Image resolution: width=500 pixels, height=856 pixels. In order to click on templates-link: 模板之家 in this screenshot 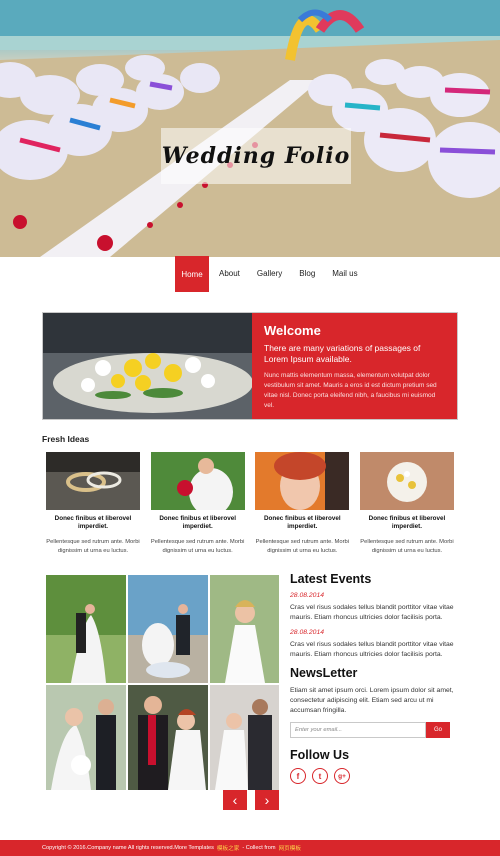, I will do `click(228, 848)`.